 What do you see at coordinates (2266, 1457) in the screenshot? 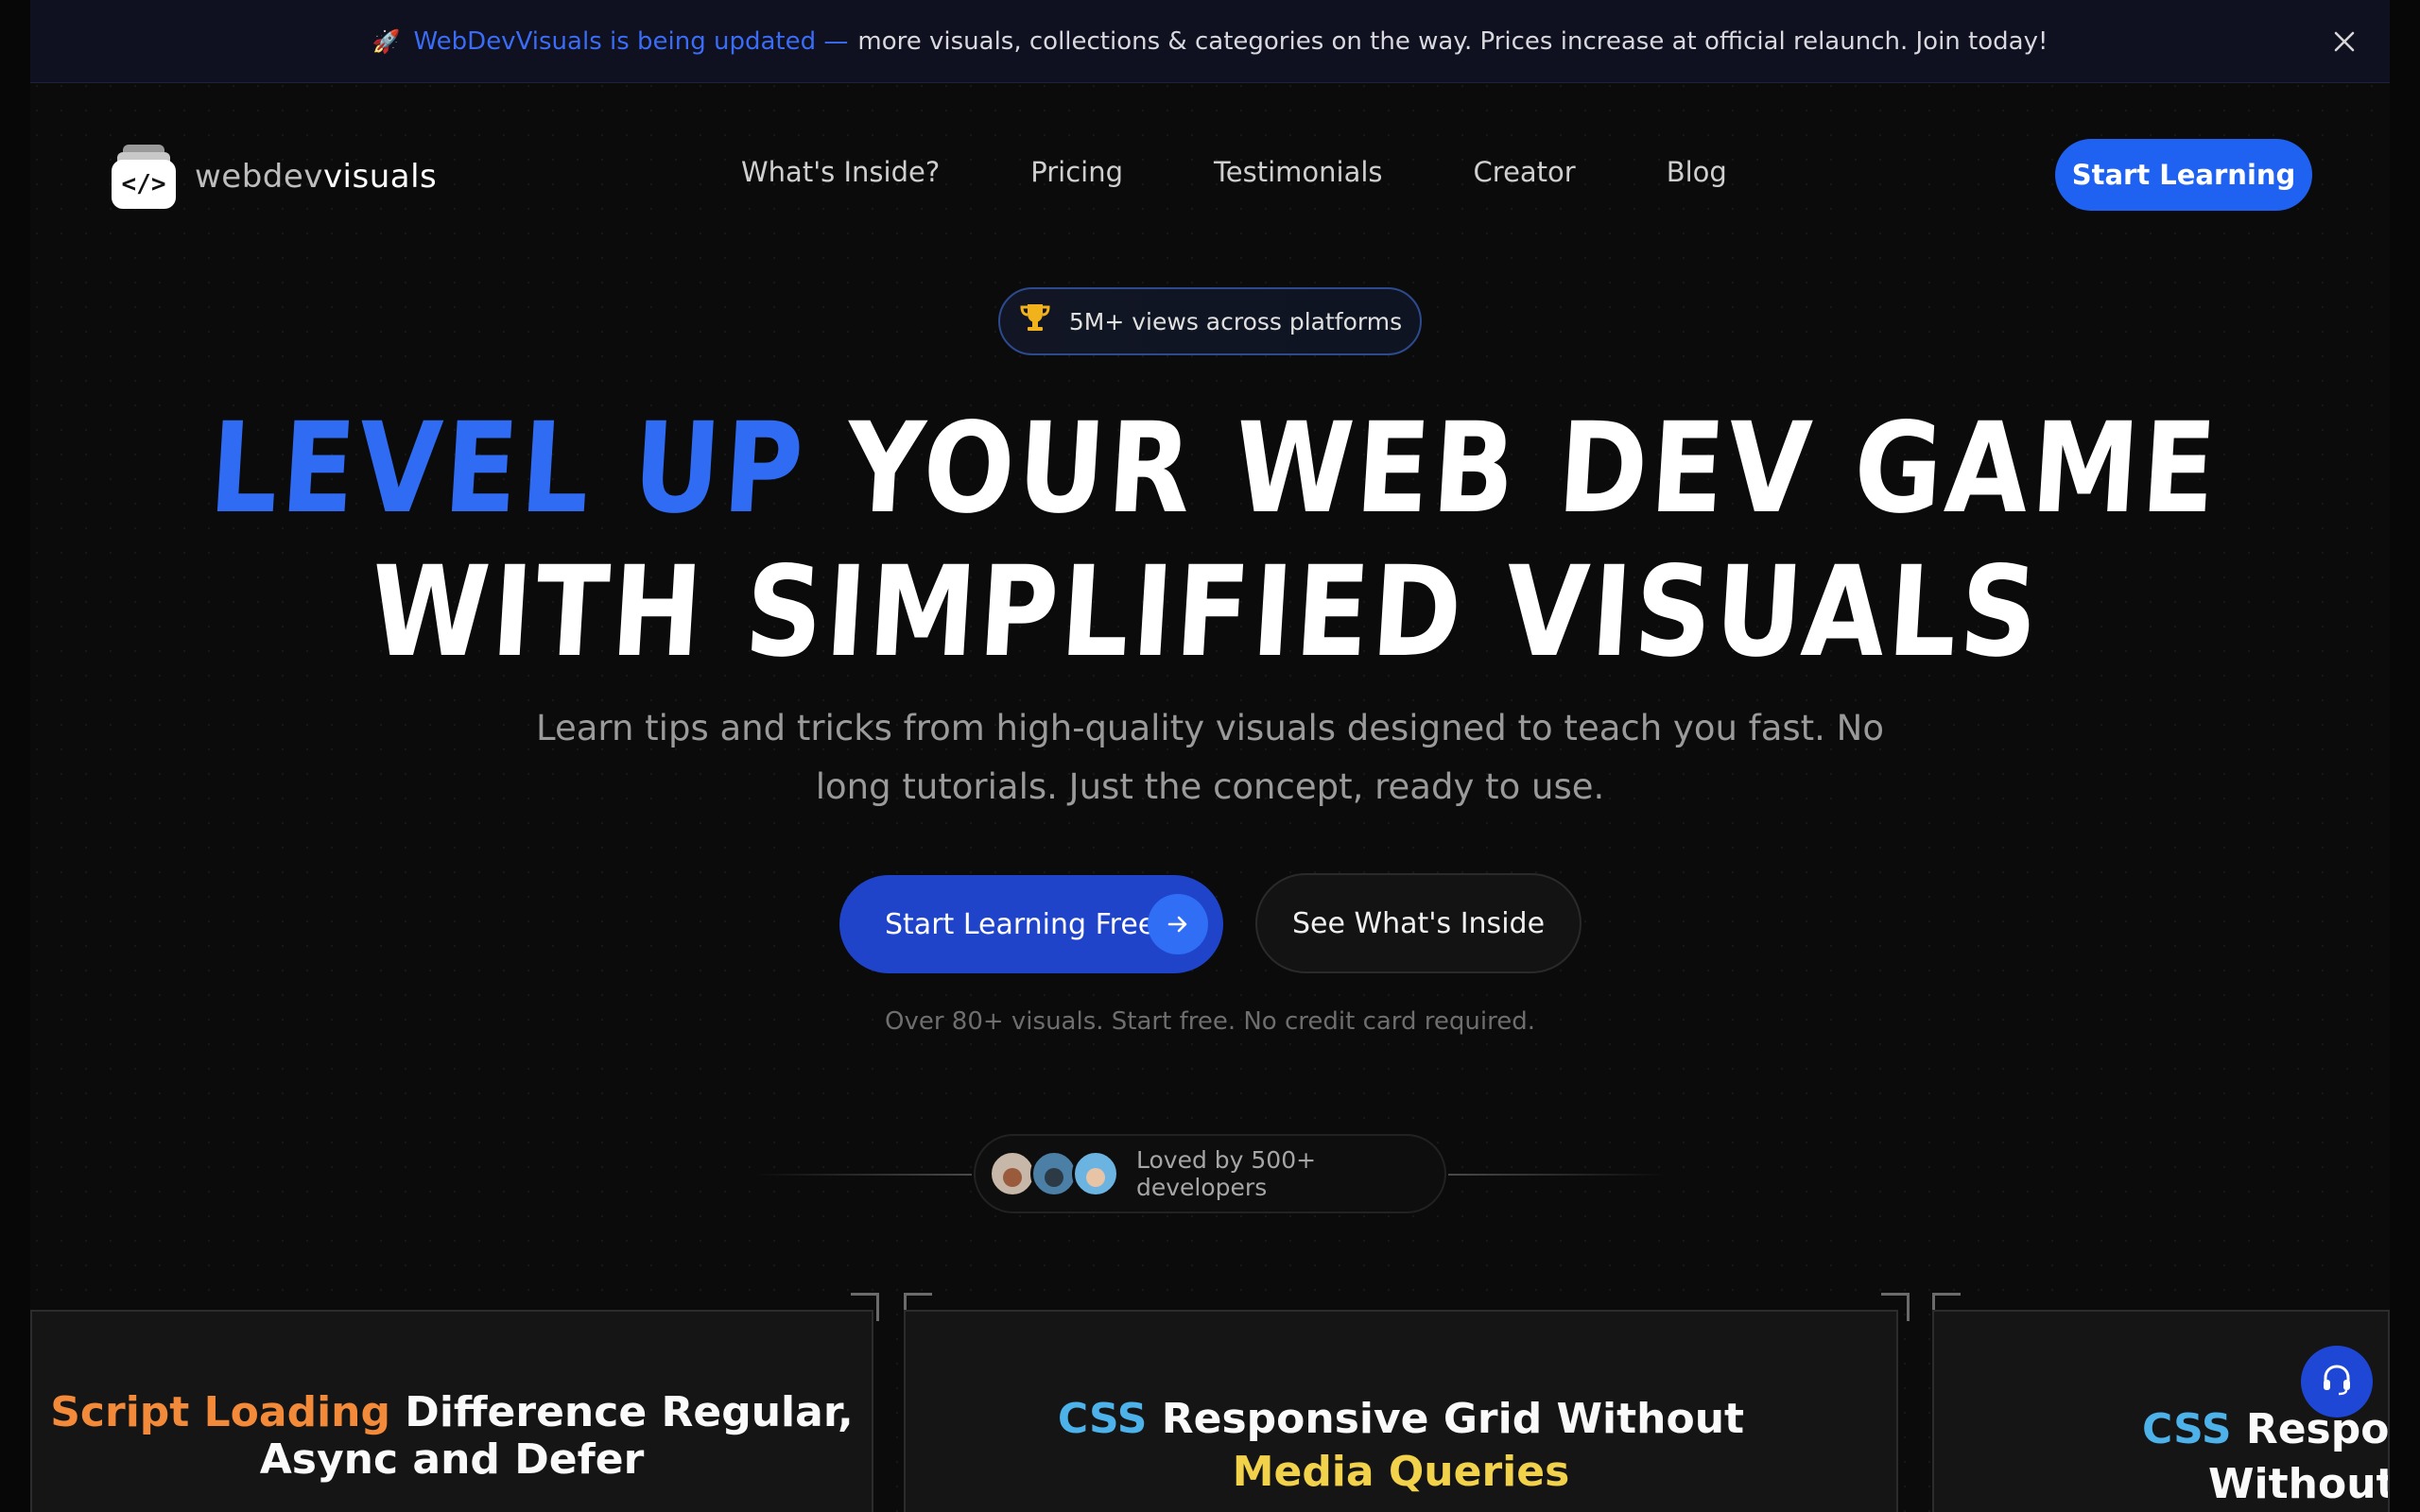
I see `card-title: CSS Responsi Without M` at bounding box center [2266, 1457].